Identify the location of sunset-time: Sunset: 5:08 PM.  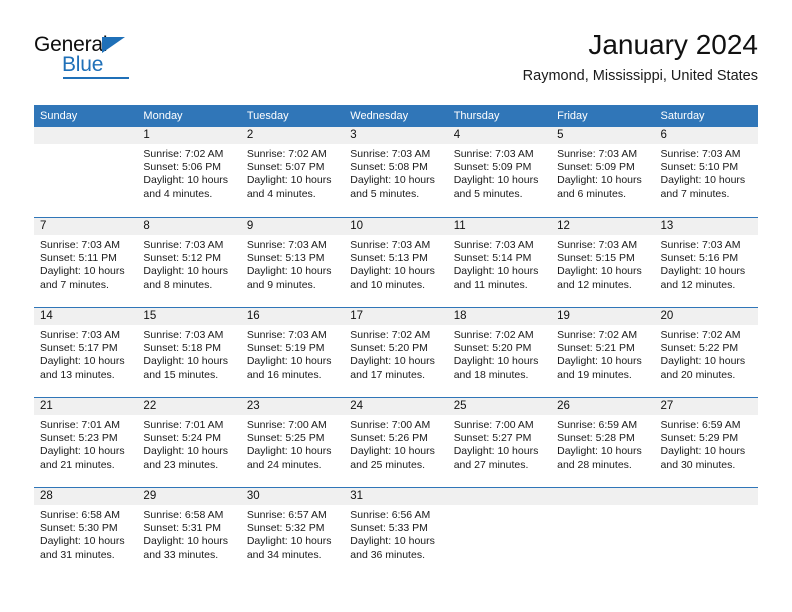
(389, 167).